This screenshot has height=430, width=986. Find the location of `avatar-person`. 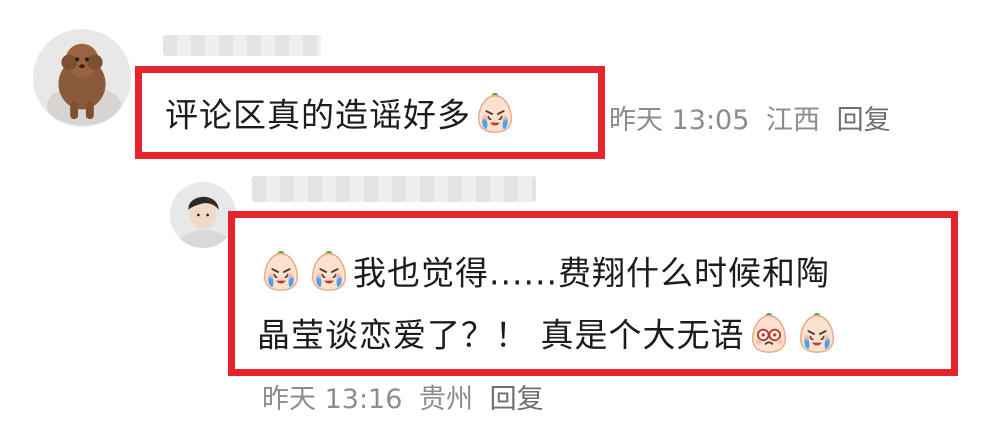

avatar-person is located at coordinates (203, 215).